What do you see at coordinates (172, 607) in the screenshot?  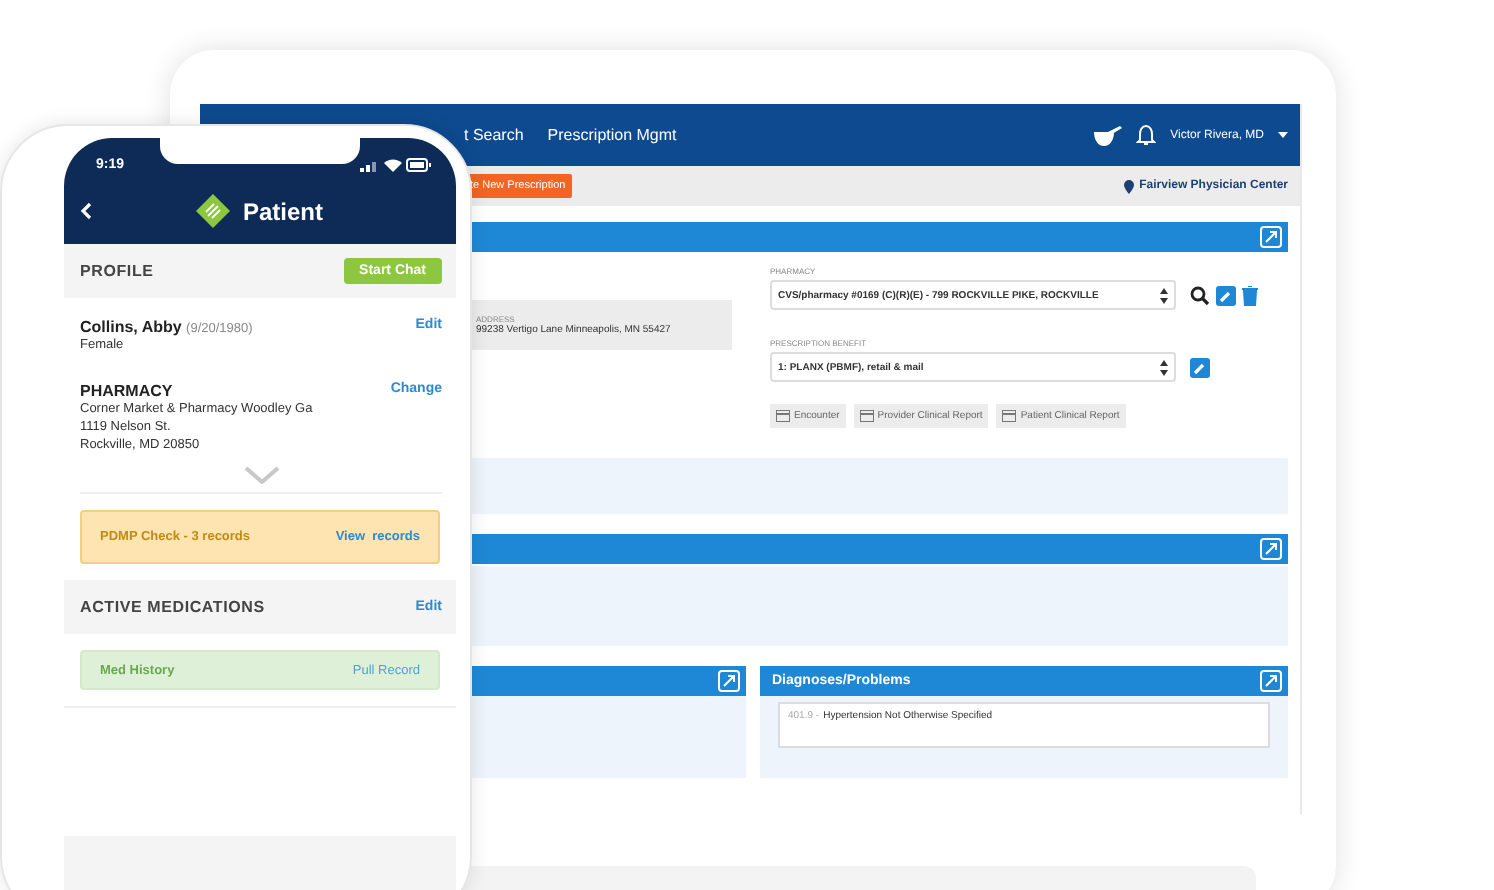 I see `section-heading: ACTIVE MEDICATIONS` at bounding box center [172, 607].